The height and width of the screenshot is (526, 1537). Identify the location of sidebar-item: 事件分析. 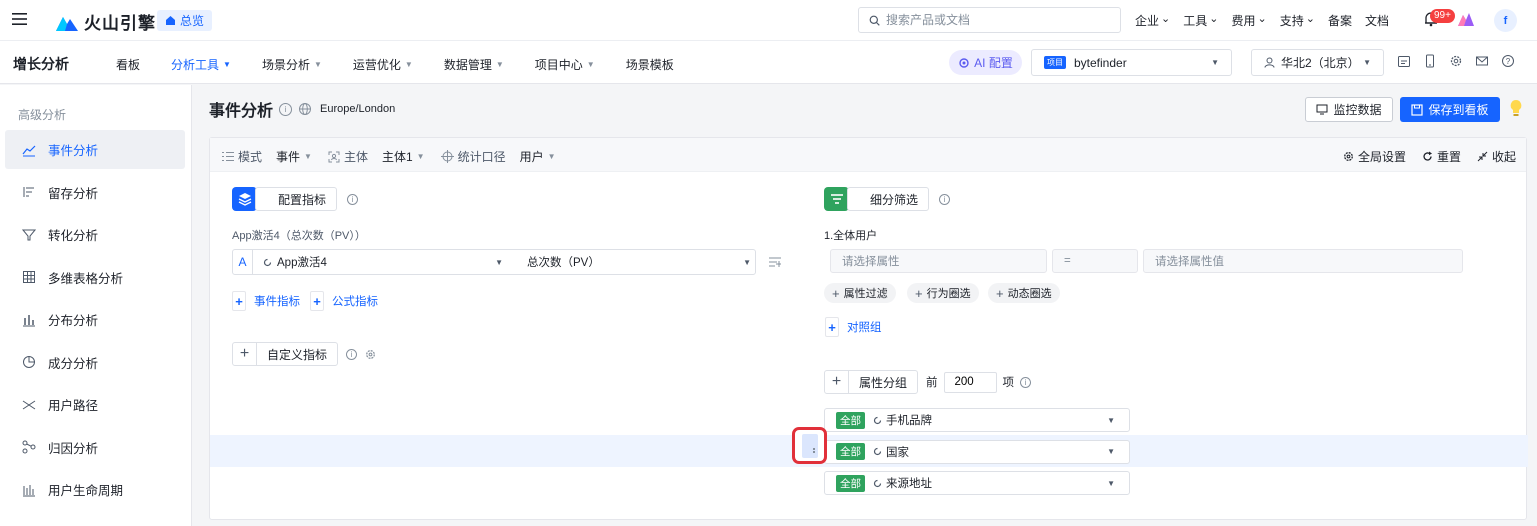
(95, 149).